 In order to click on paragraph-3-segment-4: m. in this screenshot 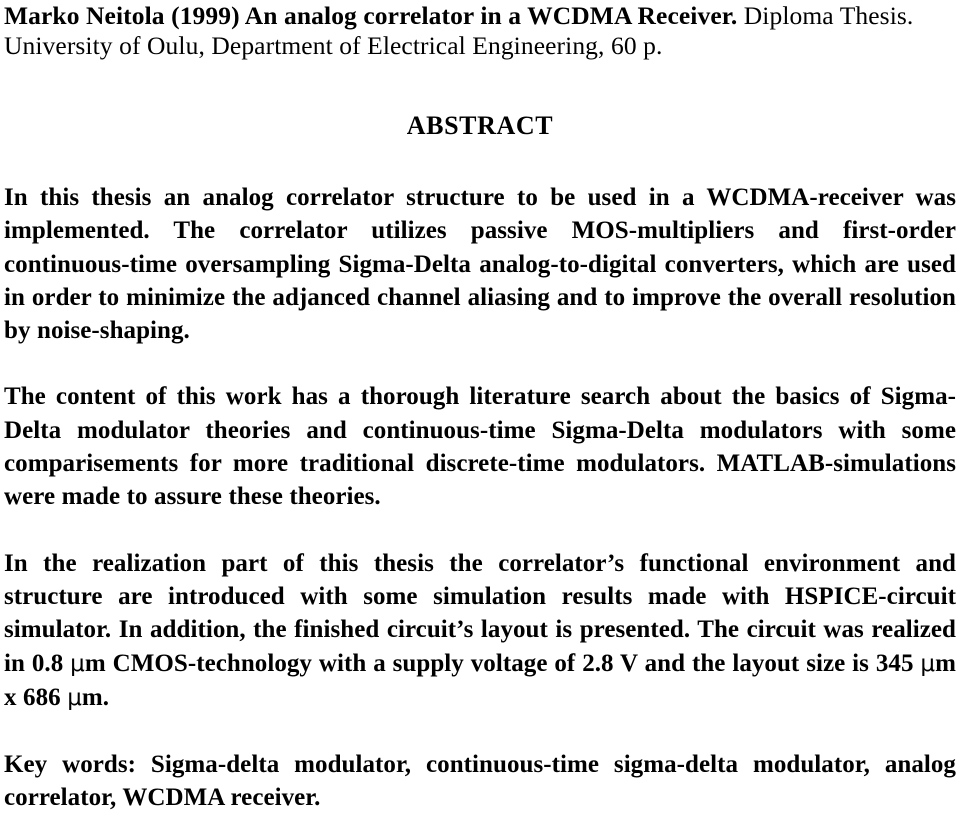, I will do `click(95, 697)`.